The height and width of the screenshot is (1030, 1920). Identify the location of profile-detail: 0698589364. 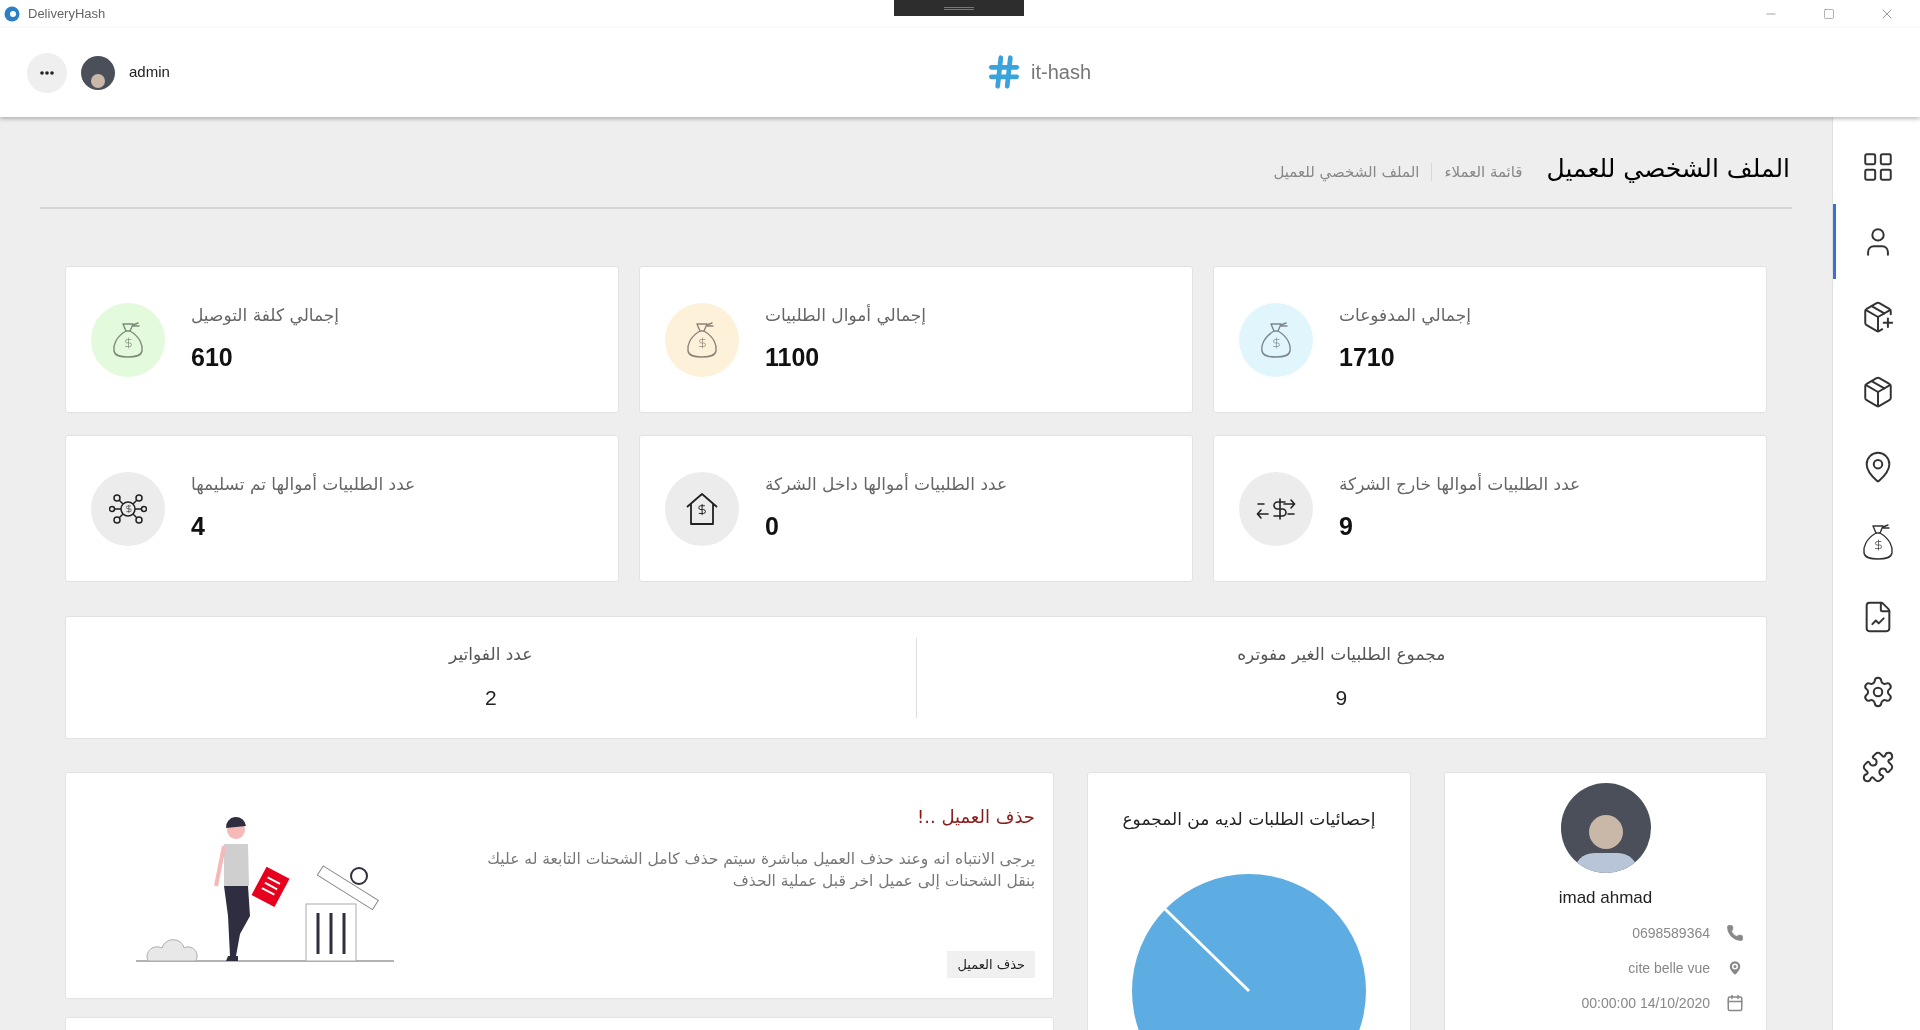
(1671, 933).